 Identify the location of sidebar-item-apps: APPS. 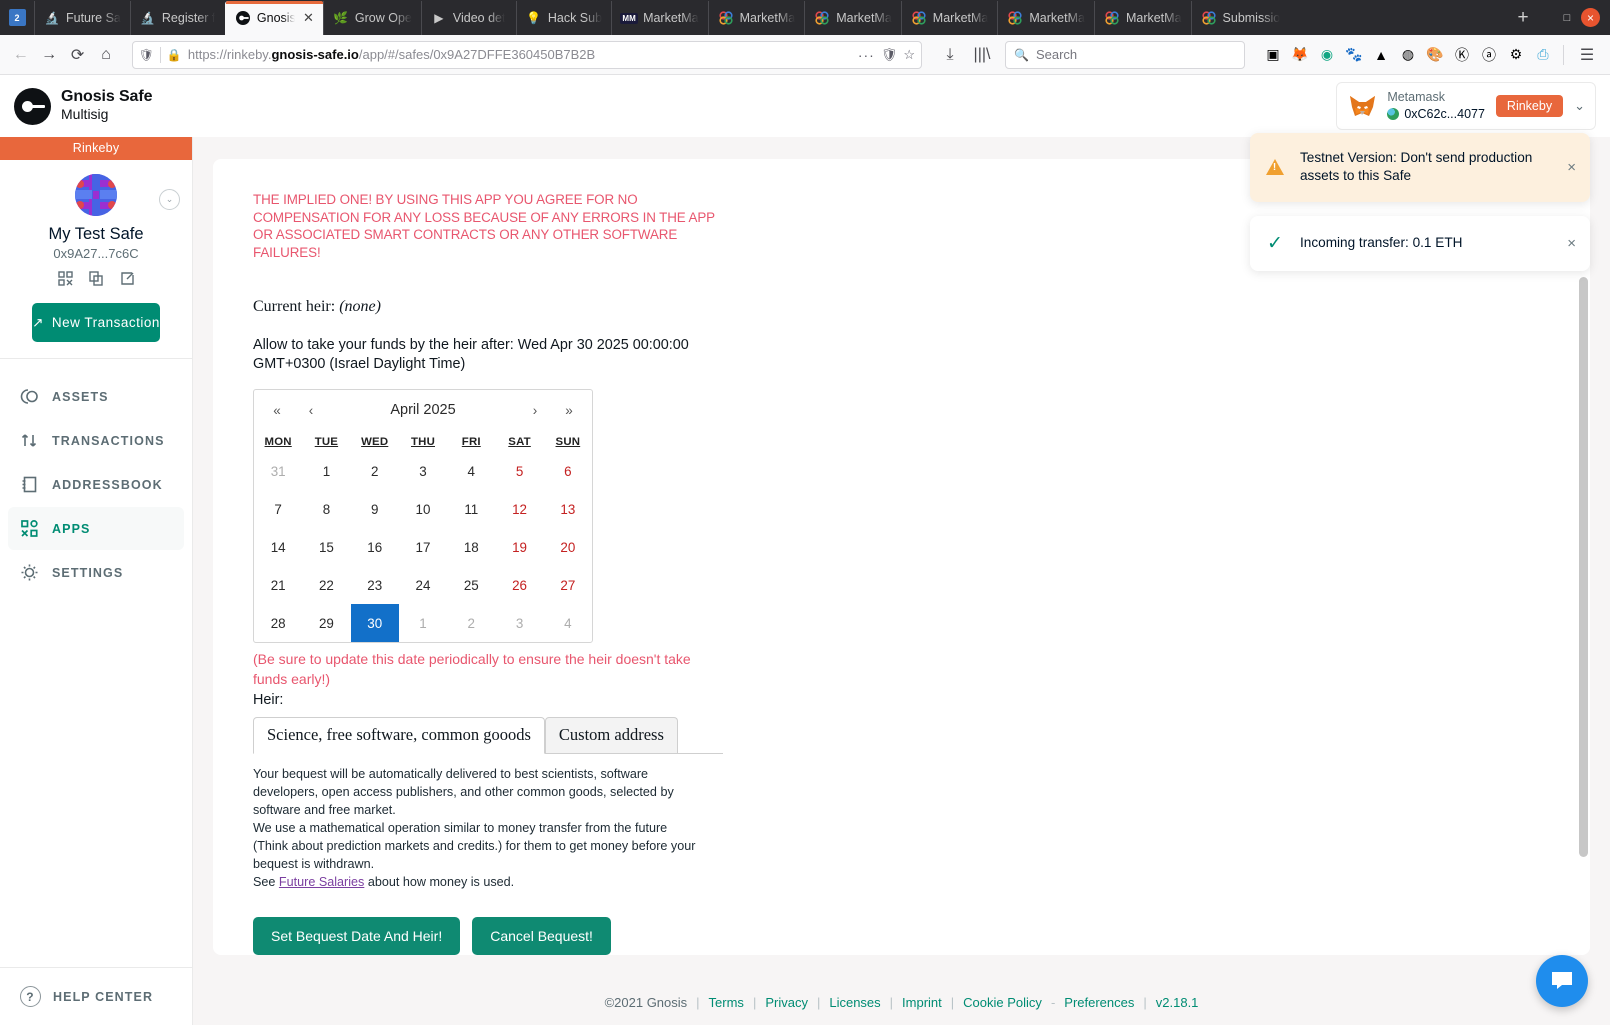
(96, 528).